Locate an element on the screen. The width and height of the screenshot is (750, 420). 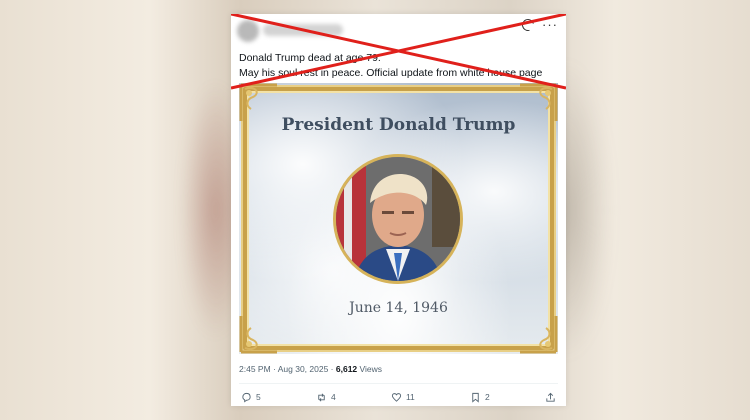
bookmark-button: 2 is located at coordinates (480, 397).